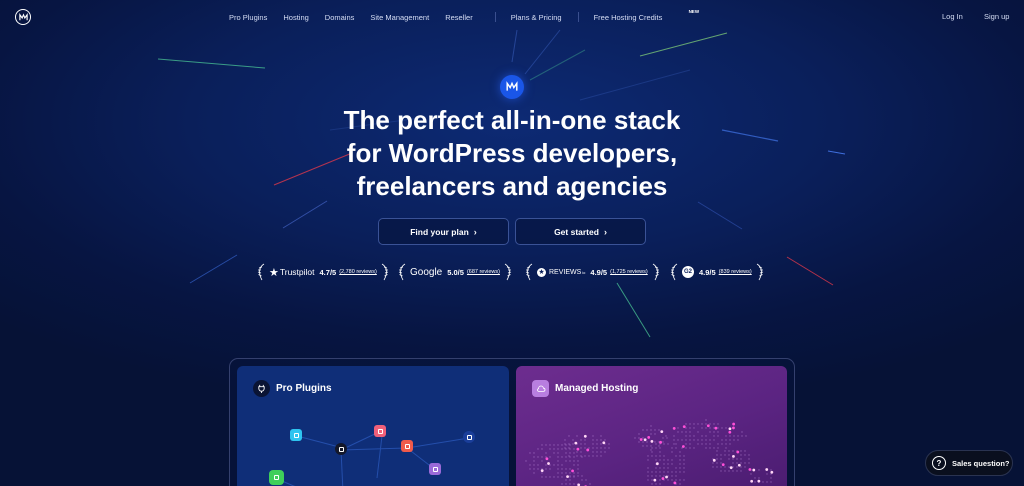  Describe the element at coordinates (536, 17) in the screenshot. I see `nav-plans-pricing: Plans & Pricing` at that location.